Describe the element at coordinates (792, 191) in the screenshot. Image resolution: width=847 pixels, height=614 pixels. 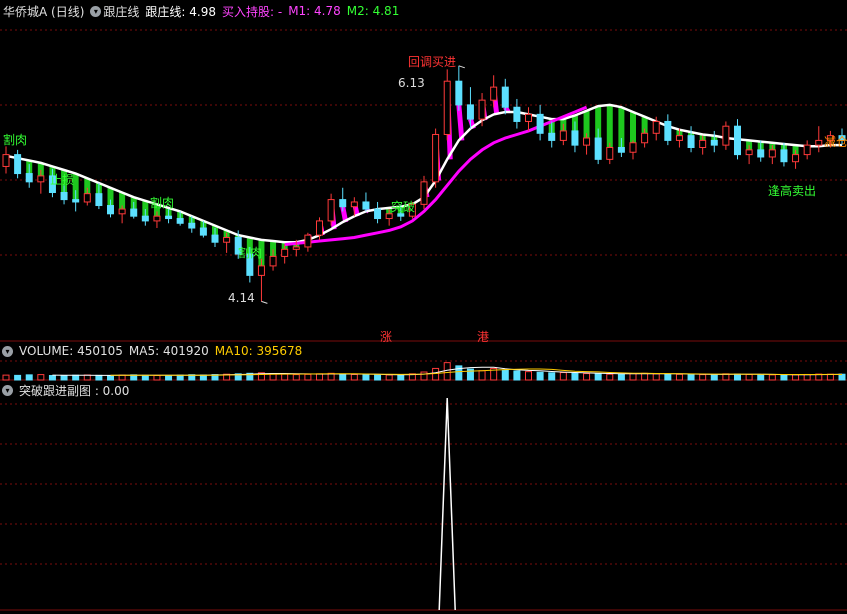
I see `sell-high-label: 逢高卖出` at that location.